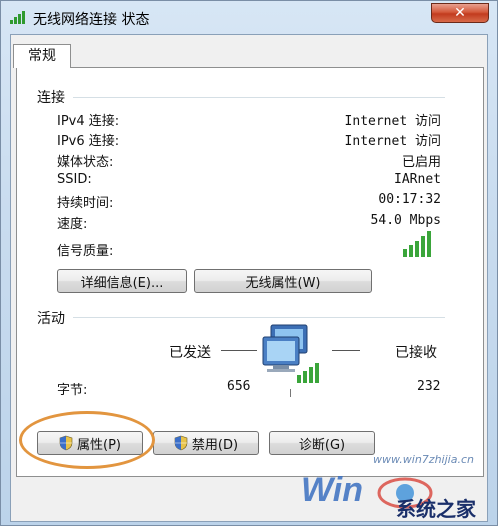  I want to click on signal-strength-icon, so click(417, 244).